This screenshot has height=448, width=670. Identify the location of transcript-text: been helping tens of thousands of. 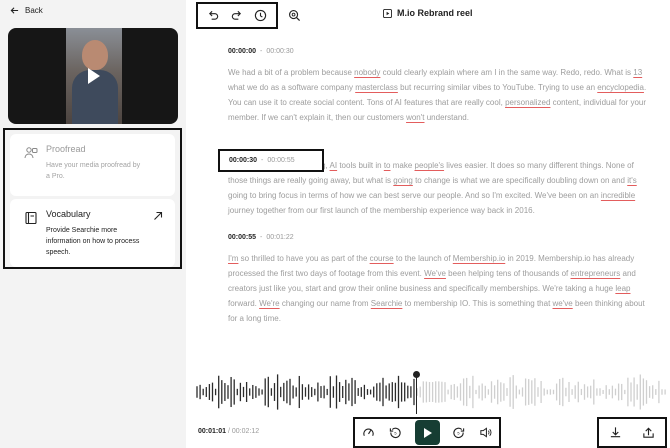
(508, 273).